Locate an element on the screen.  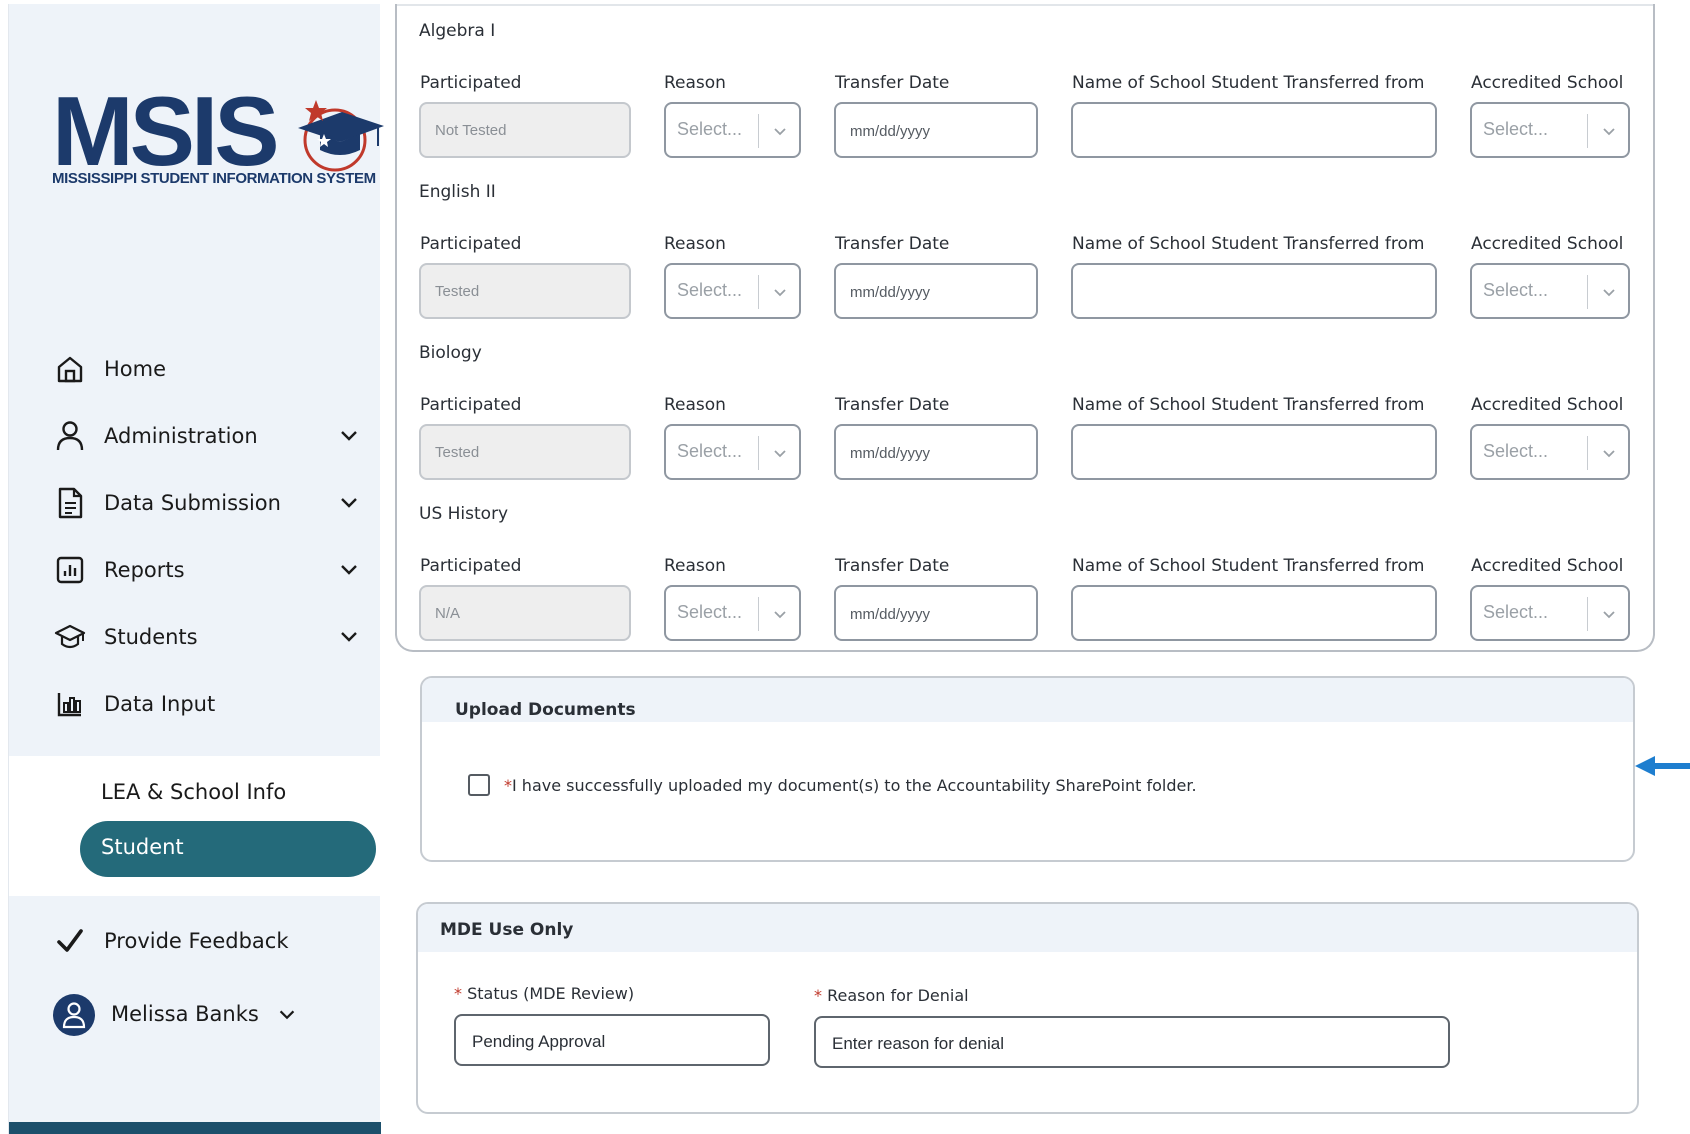
nav-item-data-submission: Data Submission is located at coordinates (195, 503).